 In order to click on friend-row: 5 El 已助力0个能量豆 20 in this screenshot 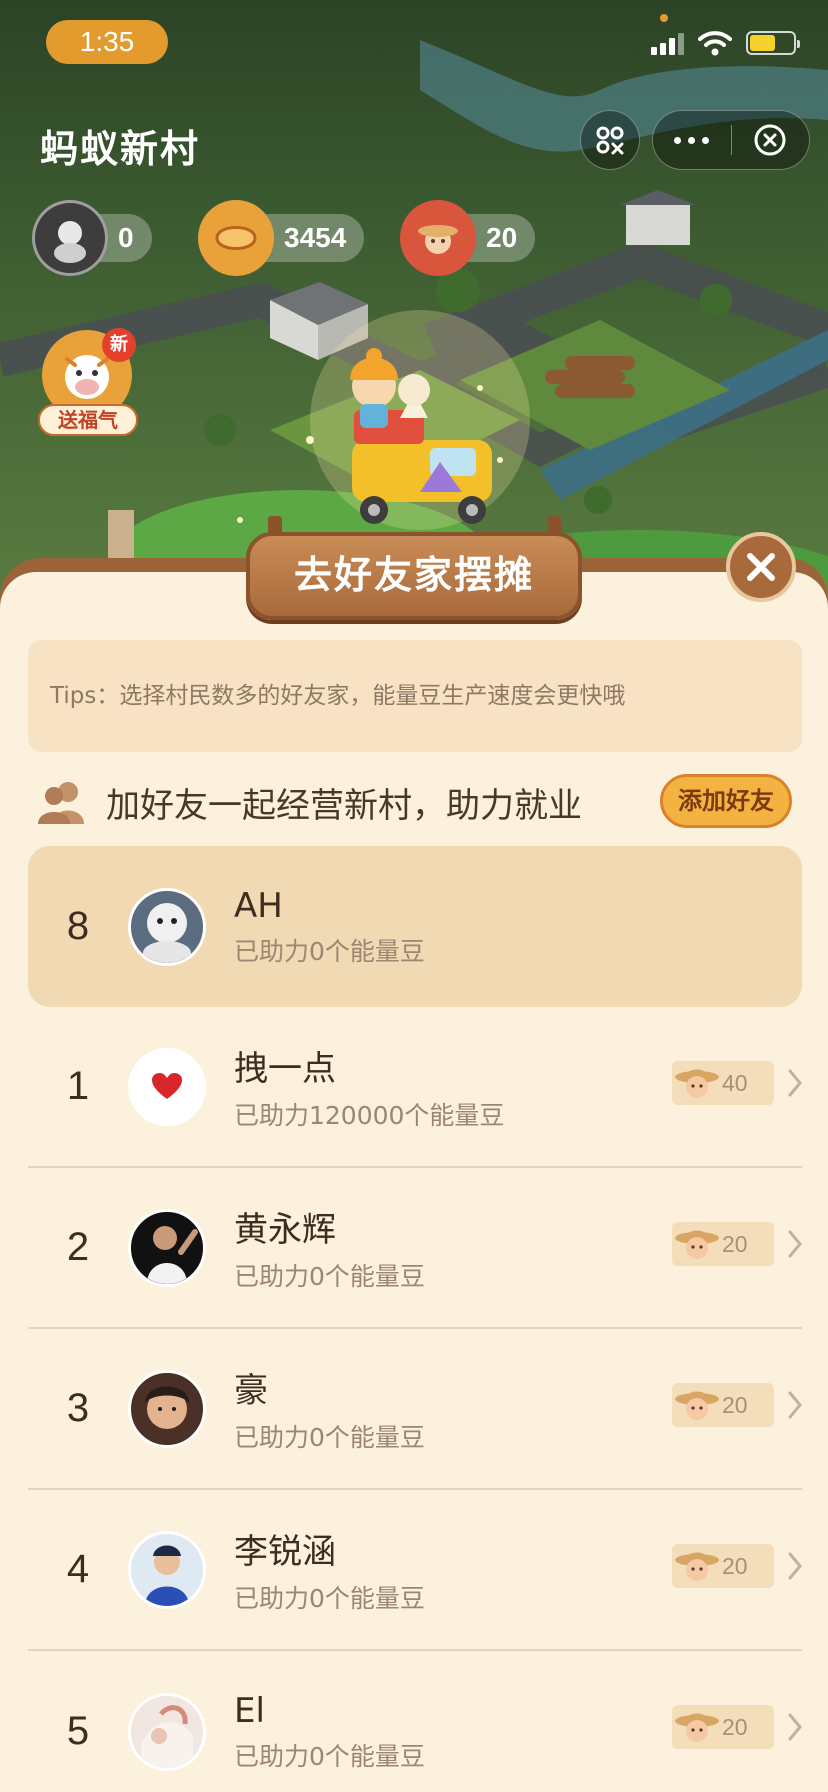, I will do `click(415, 1721)`.